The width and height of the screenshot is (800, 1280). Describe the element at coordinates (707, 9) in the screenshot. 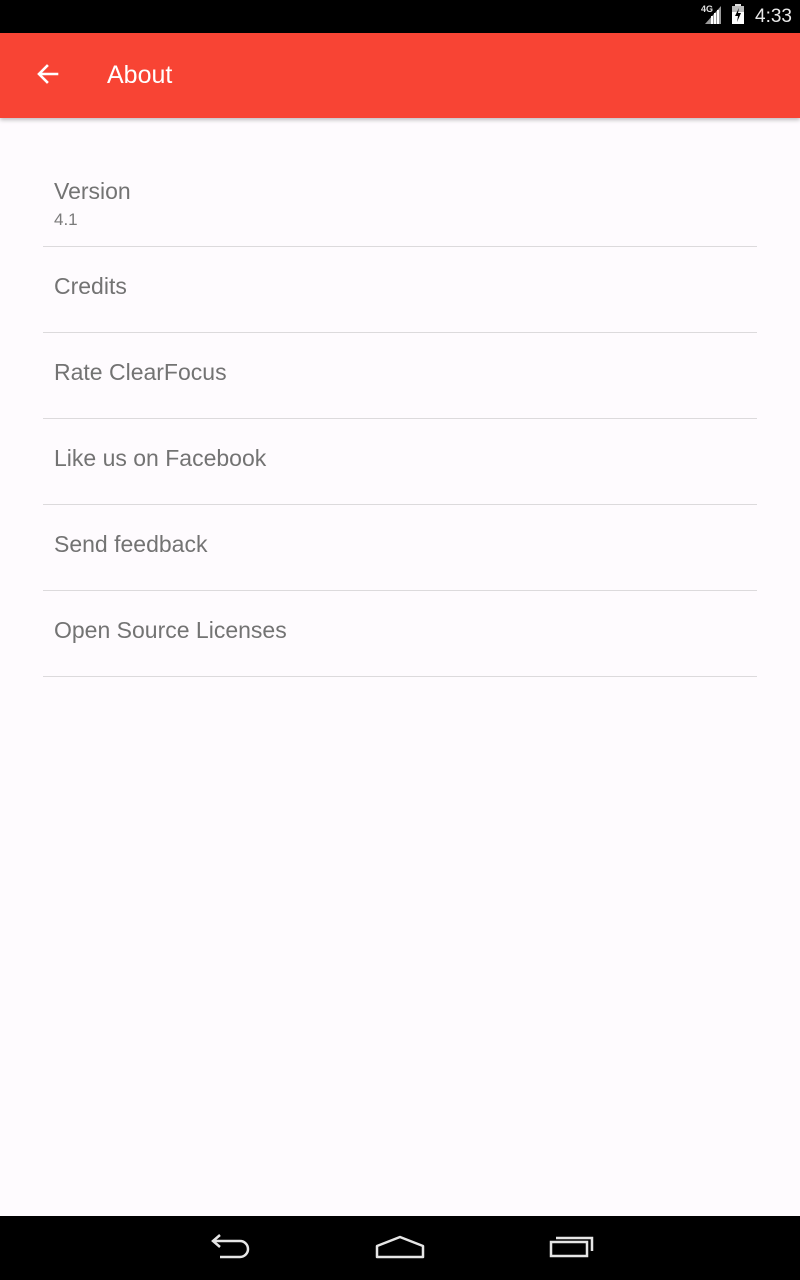

I see `svg-text: 4G` at that location.